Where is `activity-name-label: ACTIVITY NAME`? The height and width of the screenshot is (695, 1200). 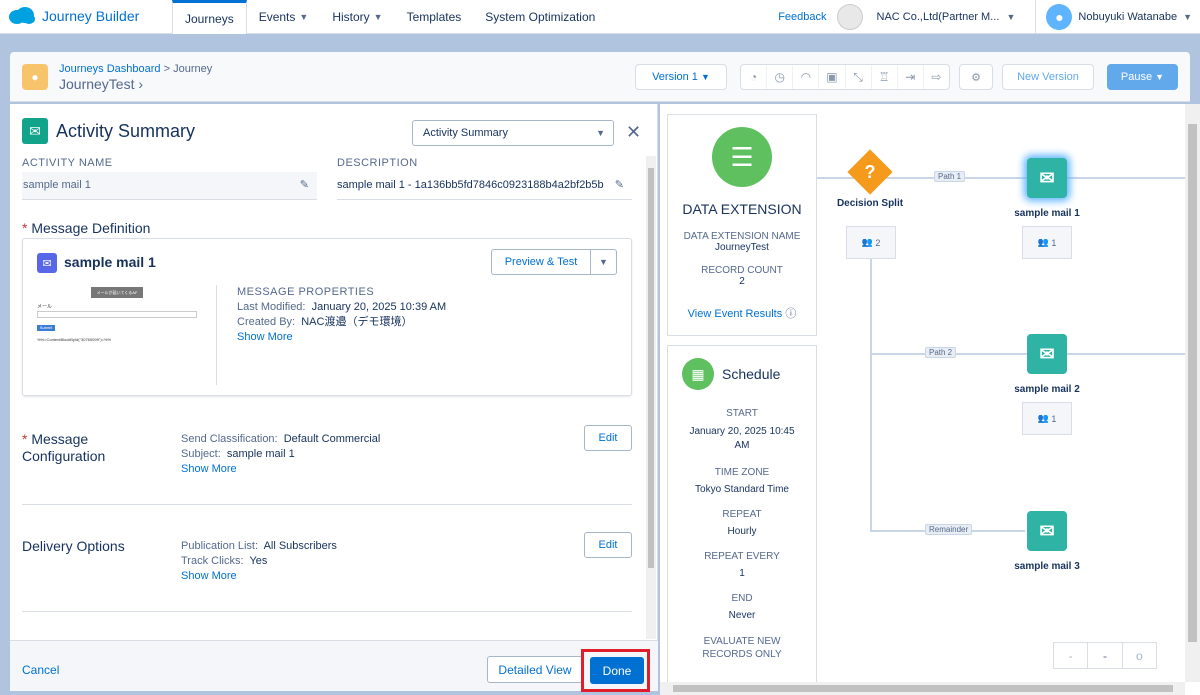 activity-name-label: ACTIVITY NAME is located at coordinates (67, 163).